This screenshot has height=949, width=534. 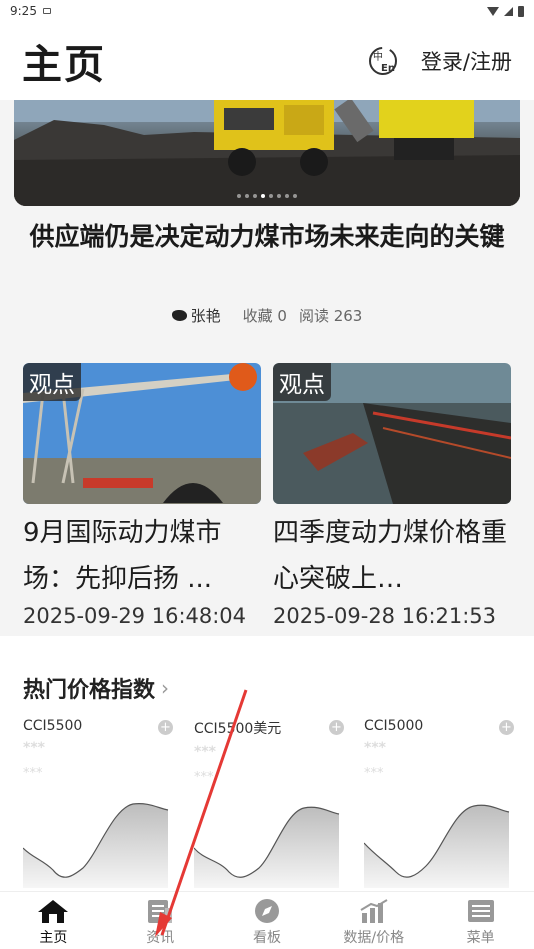 What do you see at coordinates (267, 11) in the screenshot?
I see `status-bar: 9:25` at bounding box center [267, 11].